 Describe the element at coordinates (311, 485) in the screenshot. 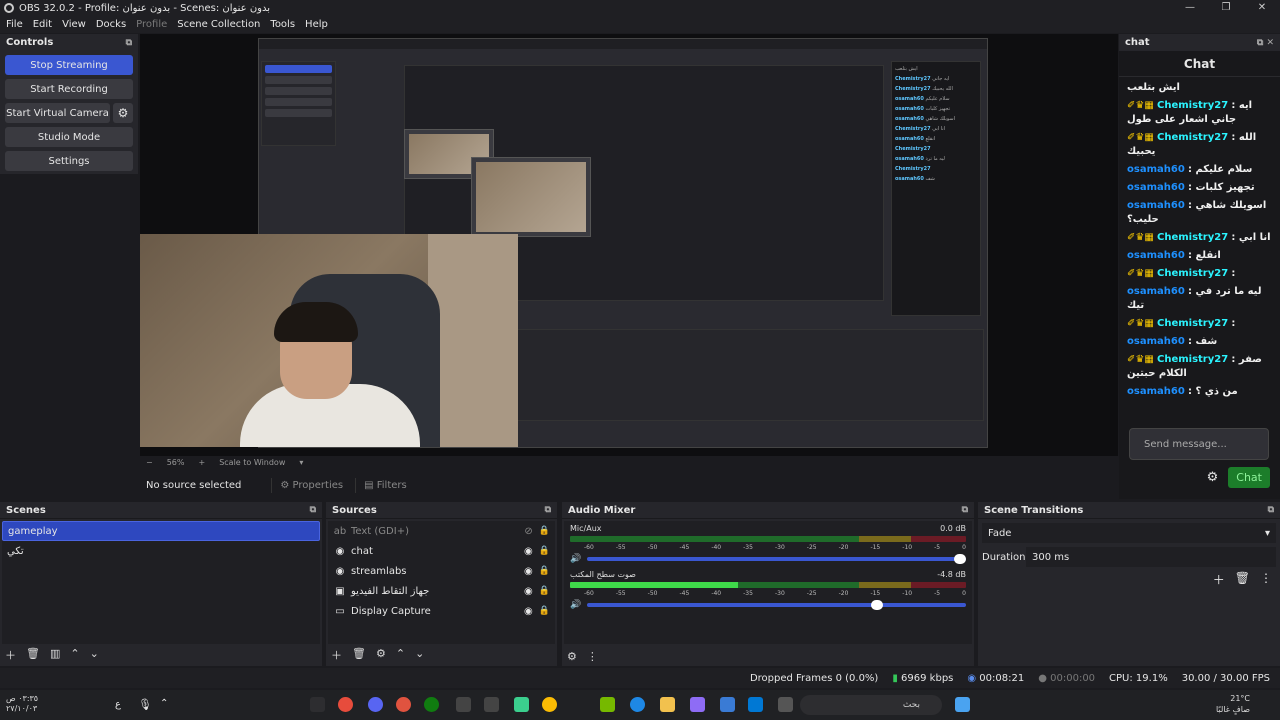

I see `properties-button: ⚙ Properties` at that location.